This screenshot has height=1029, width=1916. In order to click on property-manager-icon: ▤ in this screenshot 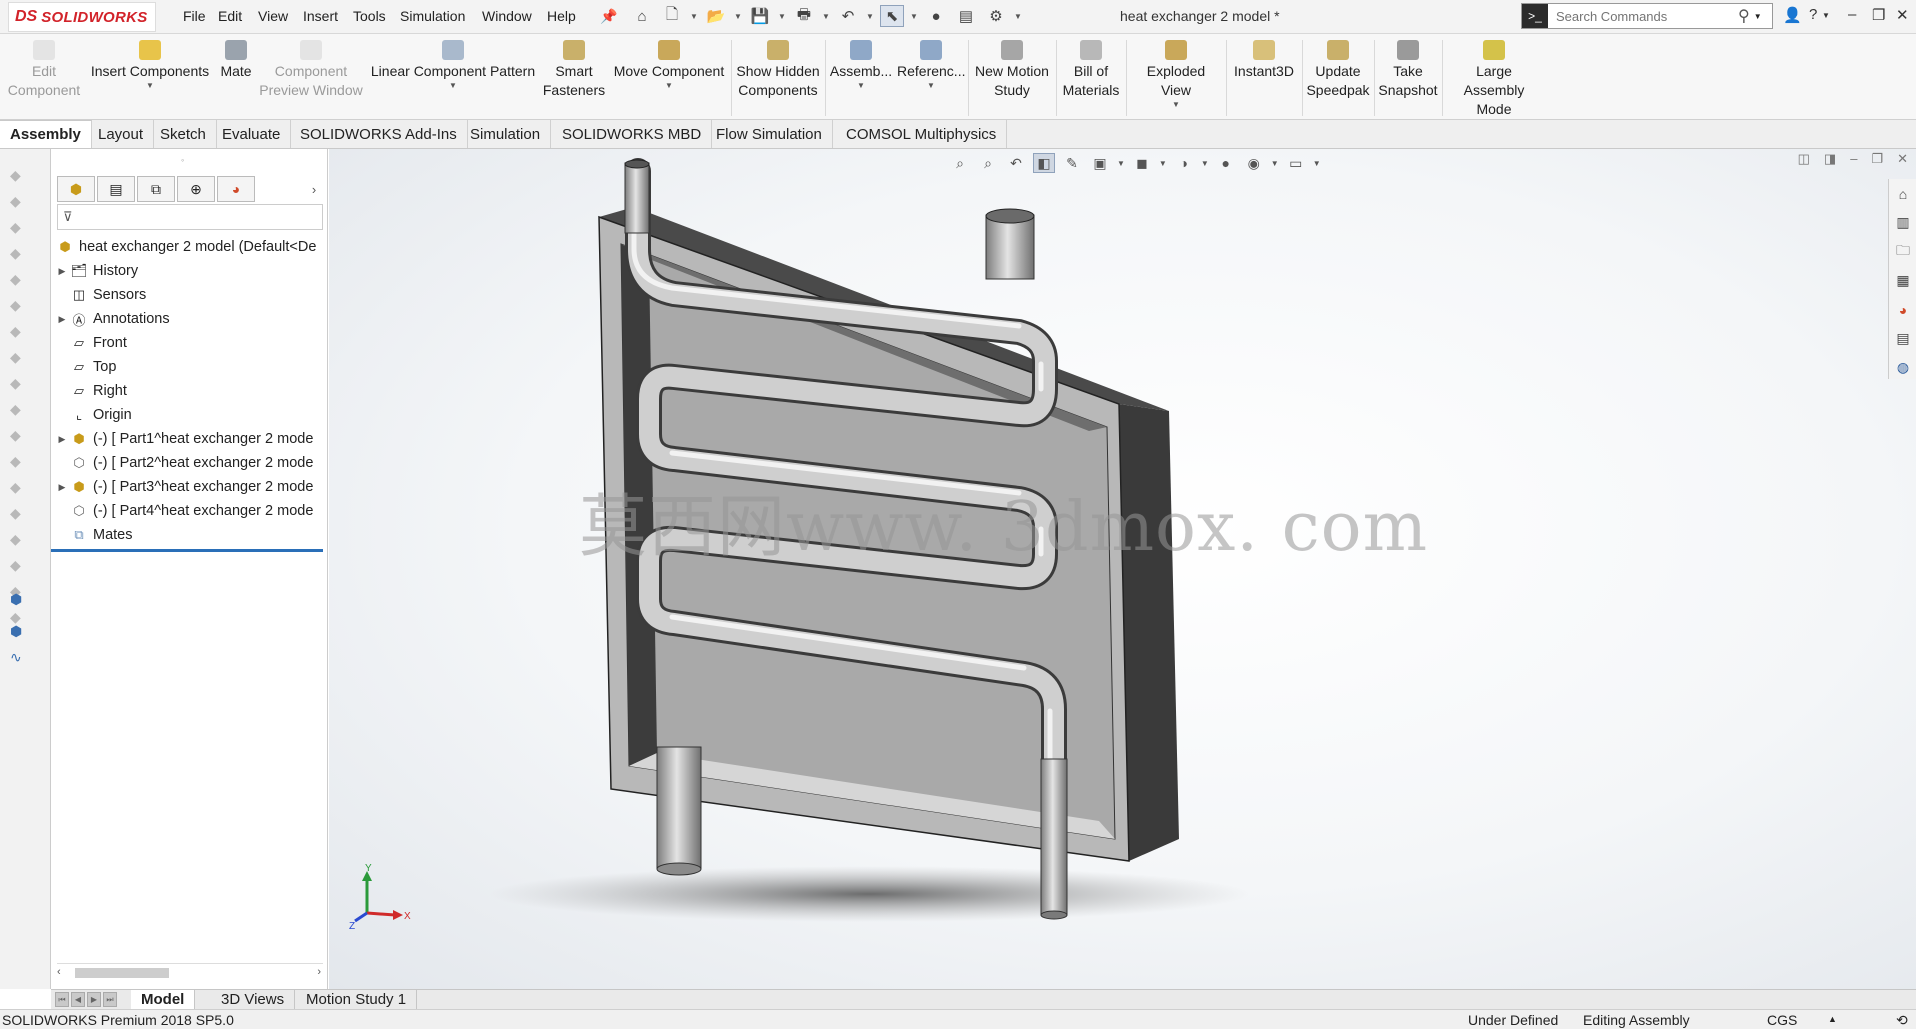, I will do `click(116, 189)`.